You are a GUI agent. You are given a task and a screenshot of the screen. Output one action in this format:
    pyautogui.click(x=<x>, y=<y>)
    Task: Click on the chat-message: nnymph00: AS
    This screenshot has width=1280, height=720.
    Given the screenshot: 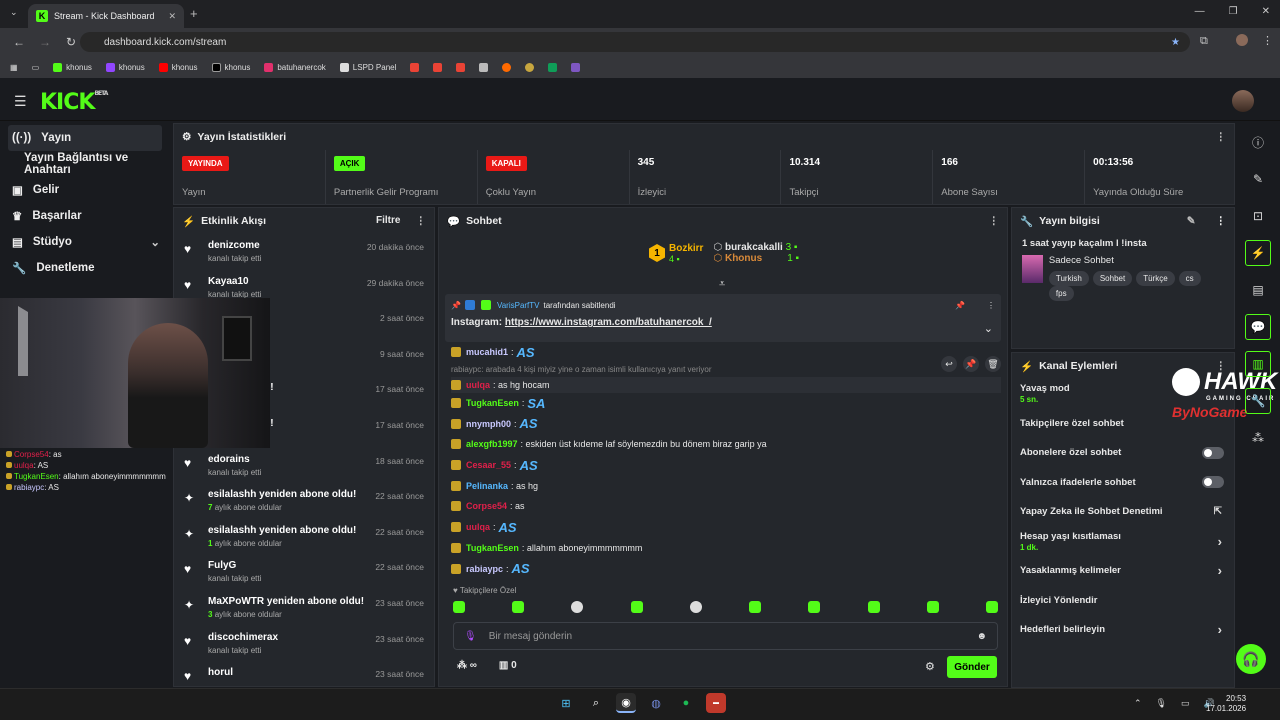 What is the action you would take?
    pyautogui.click(x=726, y=423)
    